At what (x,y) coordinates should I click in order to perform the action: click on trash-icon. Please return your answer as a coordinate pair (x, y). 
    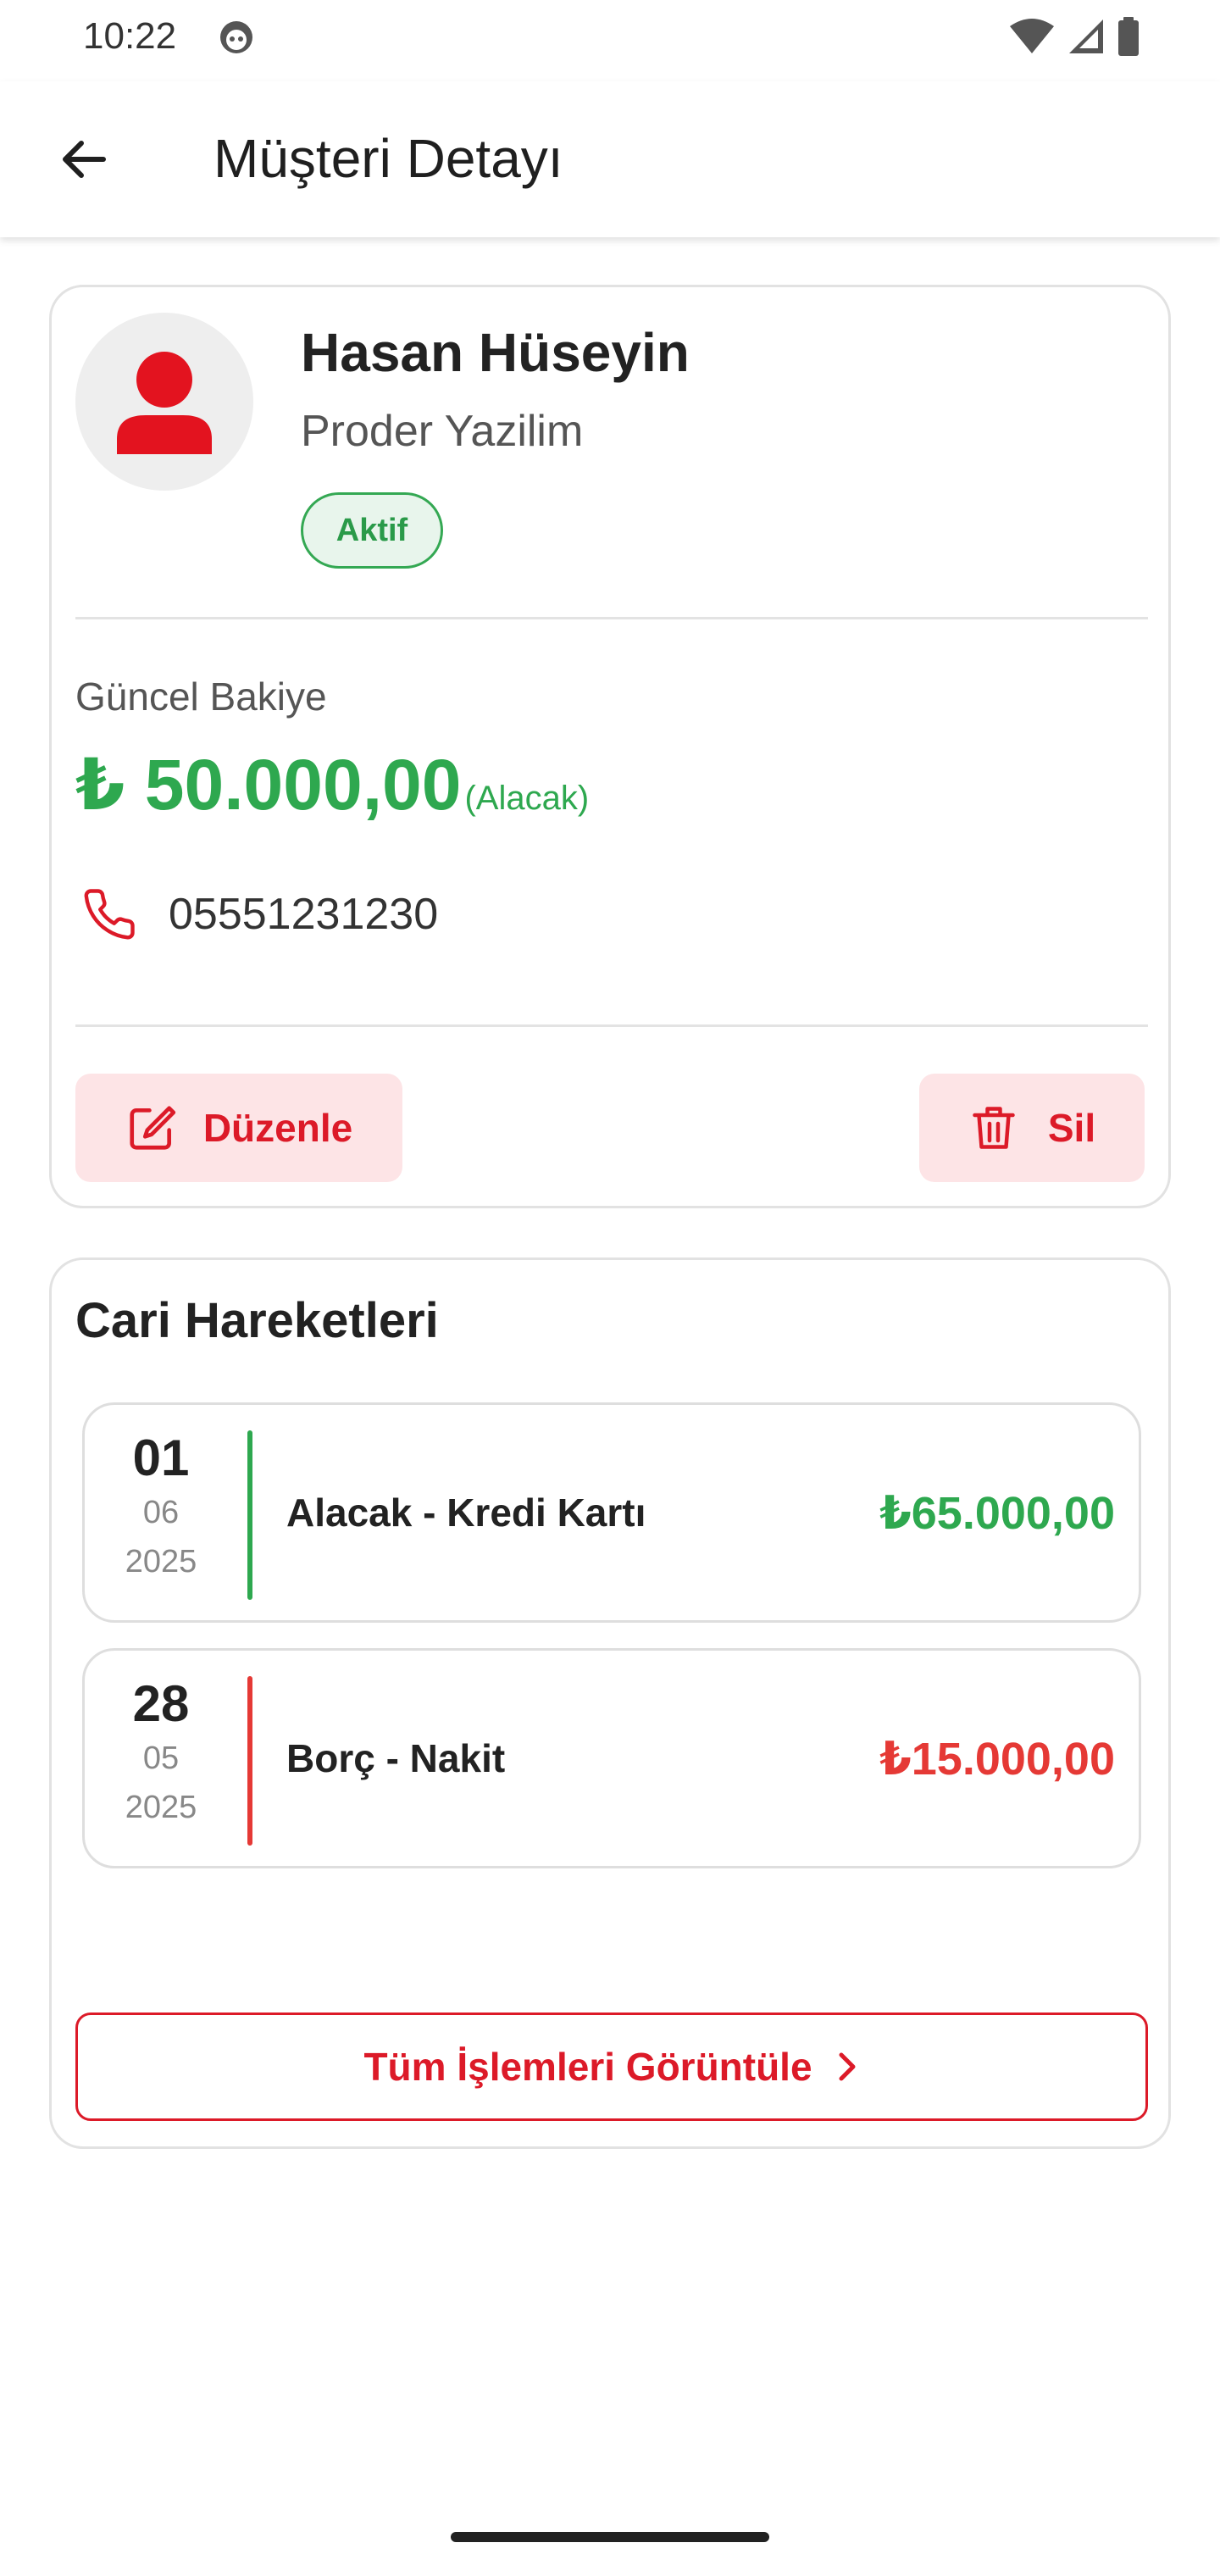
    Looking at the image, I should click on (994, 1128).